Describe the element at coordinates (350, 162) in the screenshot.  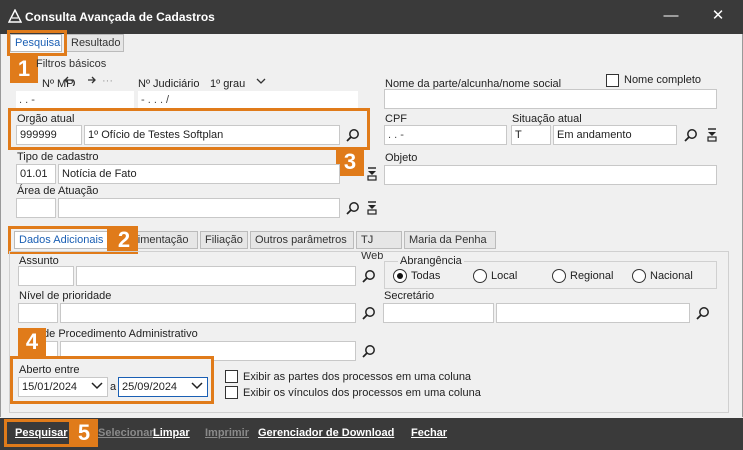
I see `callout-badge-3: 3` at that location.